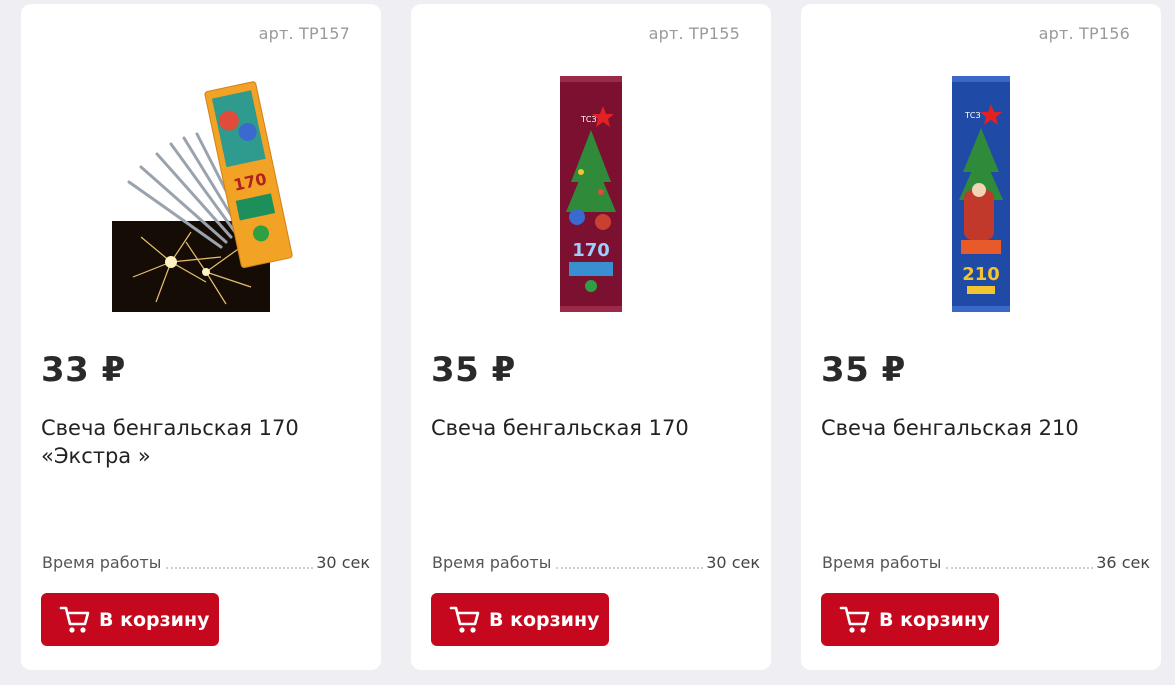  I want to click on spec-value: 36 сек, so click(1123, 562).